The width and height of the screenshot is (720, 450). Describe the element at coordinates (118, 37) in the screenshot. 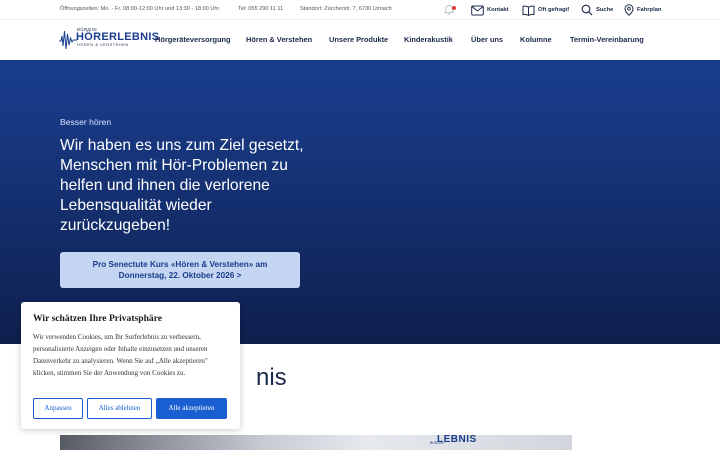

I see `logo-brand: HÖRERLEBNIS` at that location.